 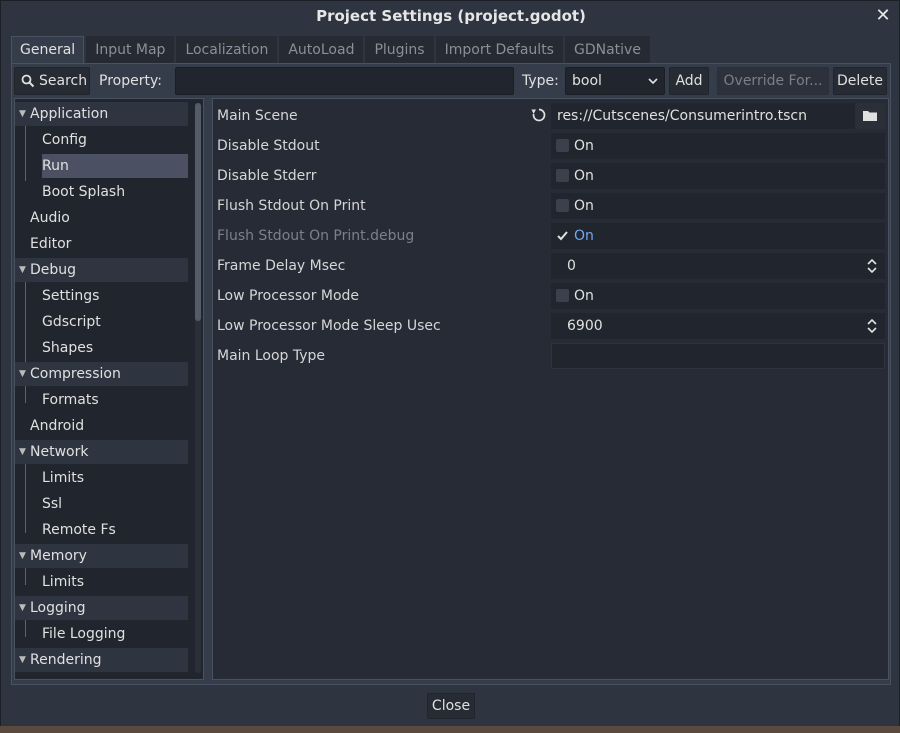 I want to click on tree-item-file-logging: File Logging, so click(x=115, y=634).